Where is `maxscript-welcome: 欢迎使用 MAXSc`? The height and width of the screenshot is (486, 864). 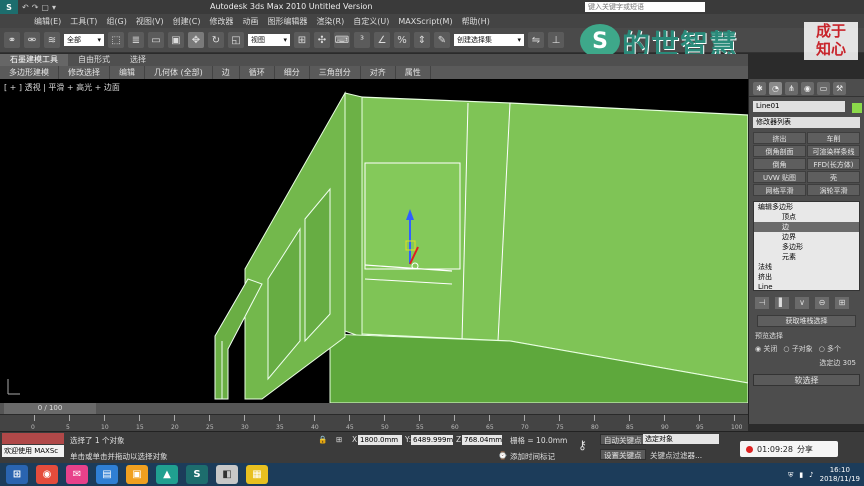 maxscript-welcome: 欢迎使用 MAXSc is located at coordinates (33, 451).